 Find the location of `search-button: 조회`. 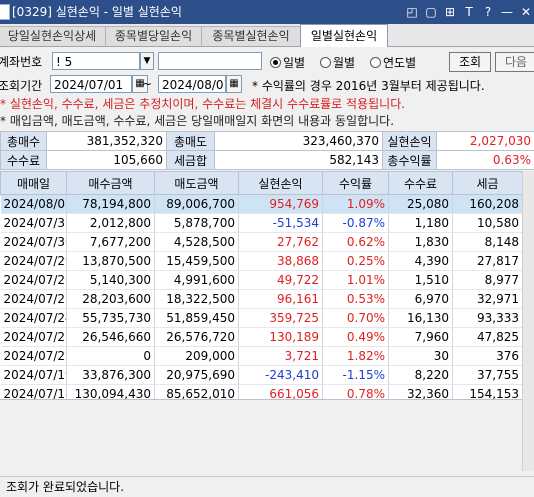

search-button: 조회 is located at coordinates (470, 62).